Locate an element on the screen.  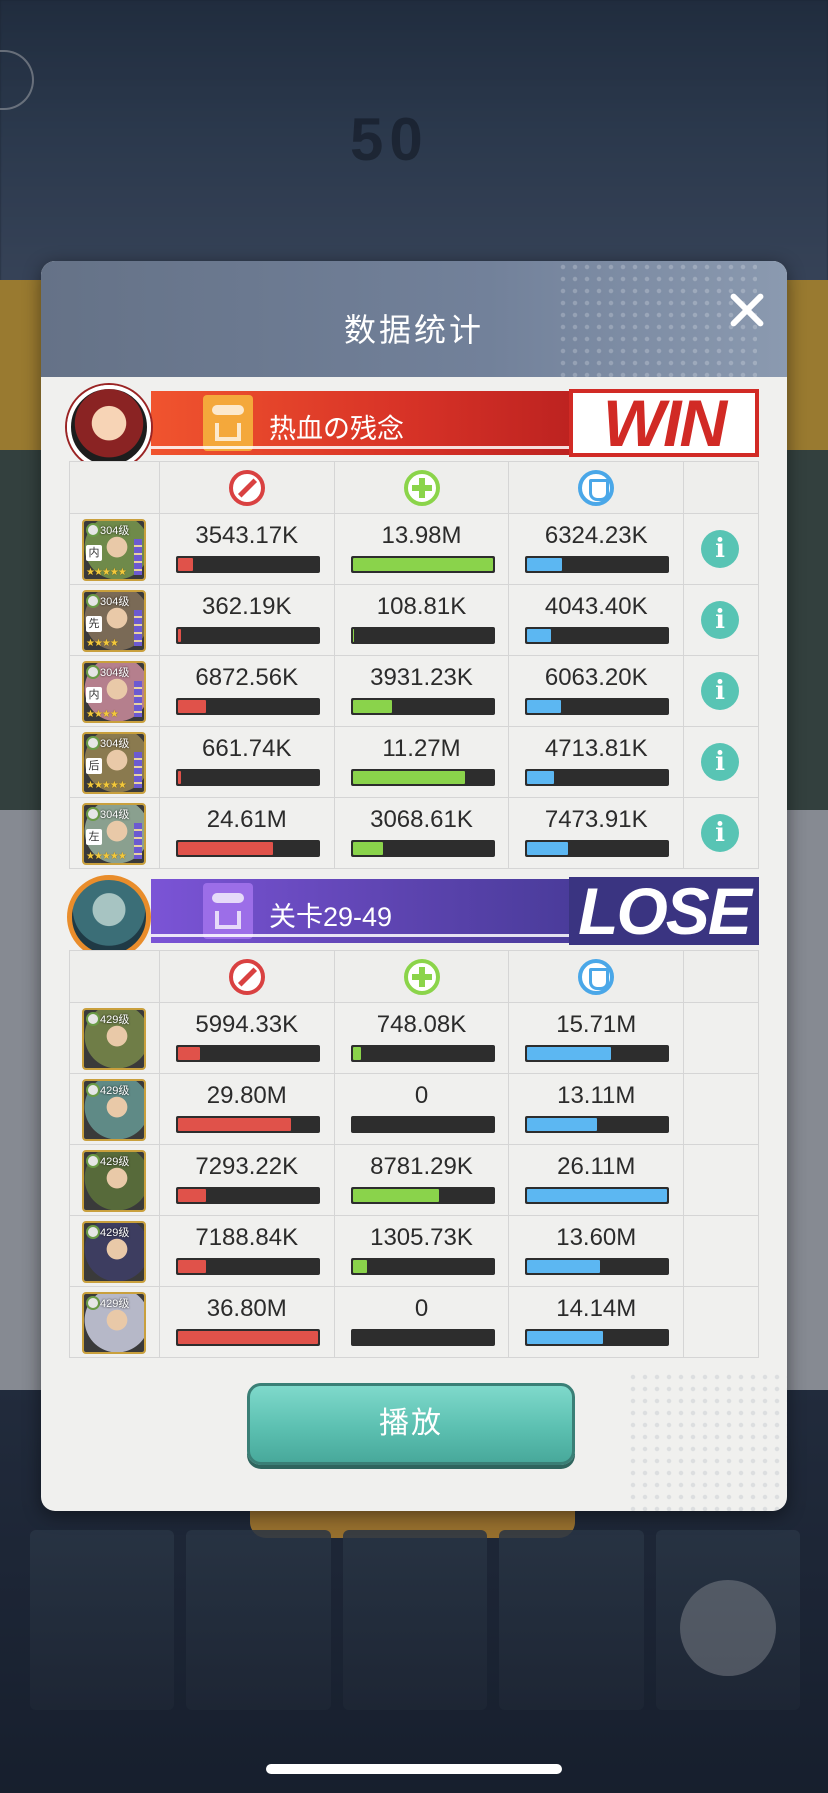
taken-cell: 13.60M is located at coordinates (597, 1251).